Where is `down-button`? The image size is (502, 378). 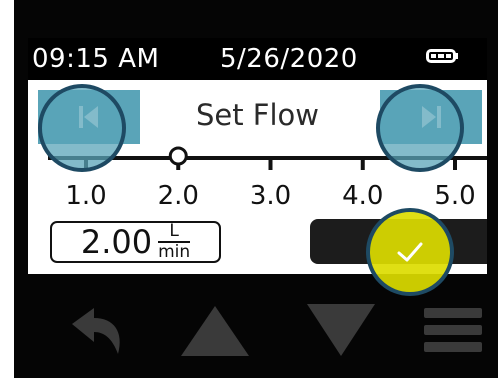
down-button is located at coordinates (341, 330).